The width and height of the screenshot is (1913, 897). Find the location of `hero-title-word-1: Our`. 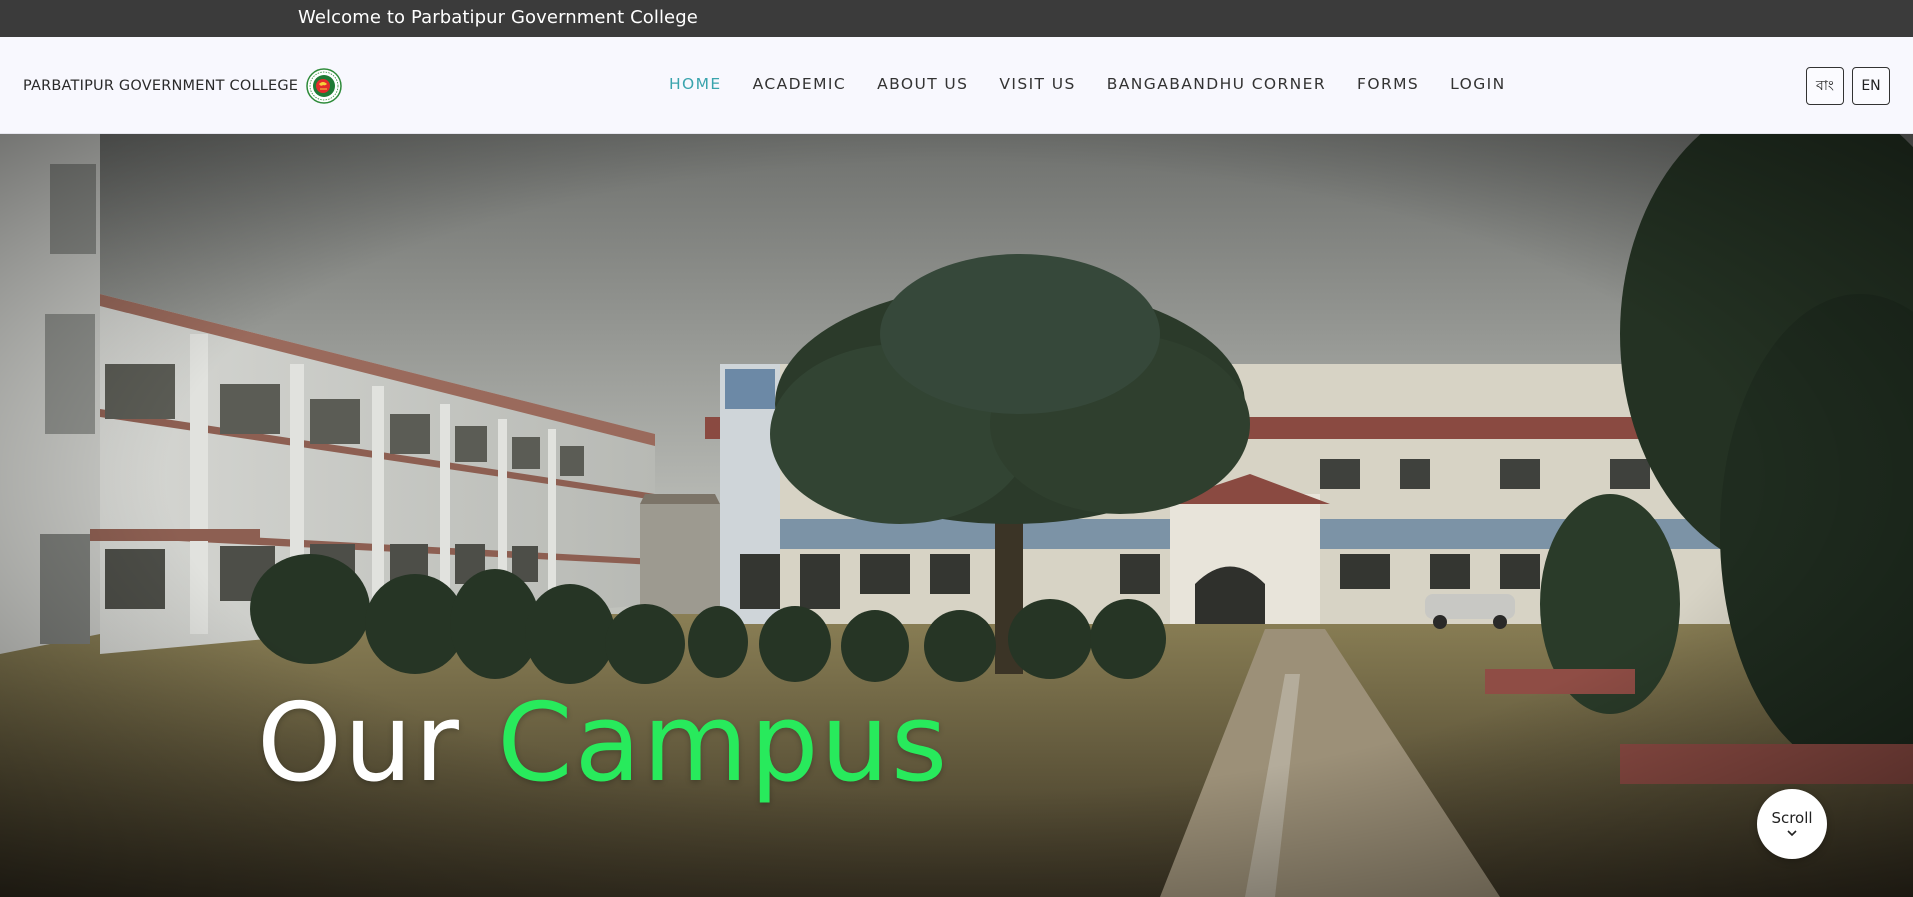

hero-title-word-1: Our is located at coordinates (359, 743).